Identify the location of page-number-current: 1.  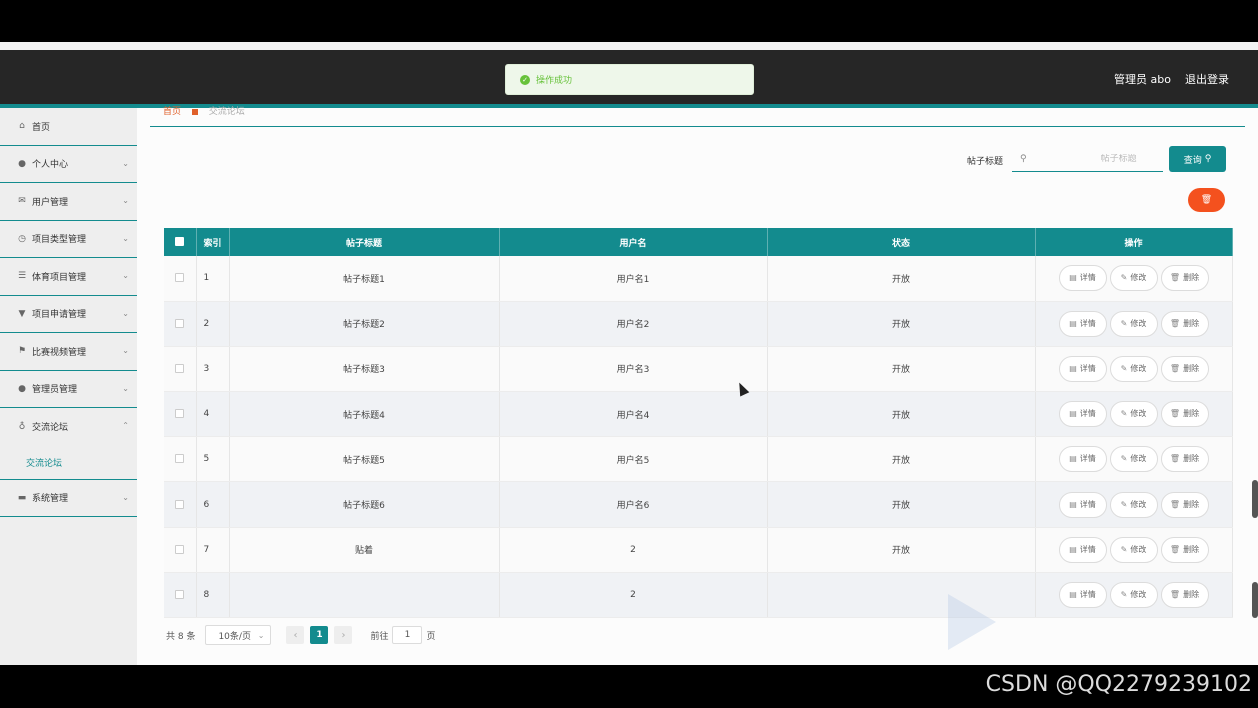
(319, 635).